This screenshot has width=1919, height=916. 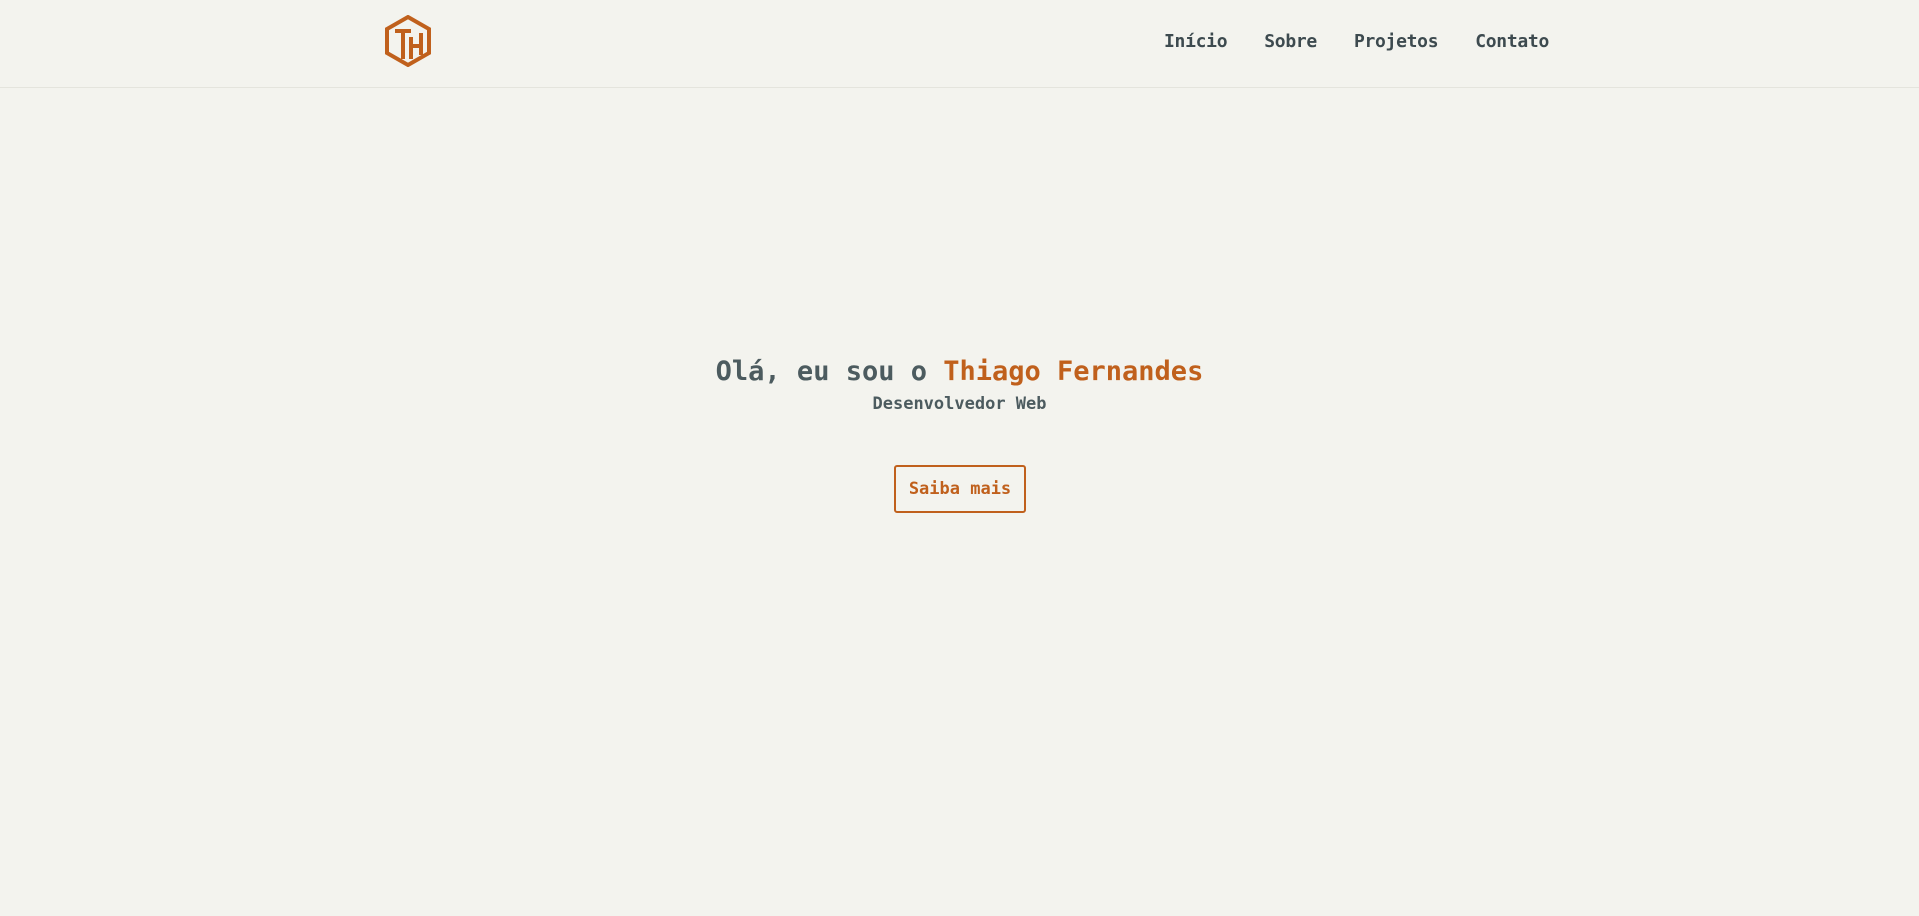 I want to click on main-nav: Início Sobre Projetos Contato, so click(x=1338, y=41).